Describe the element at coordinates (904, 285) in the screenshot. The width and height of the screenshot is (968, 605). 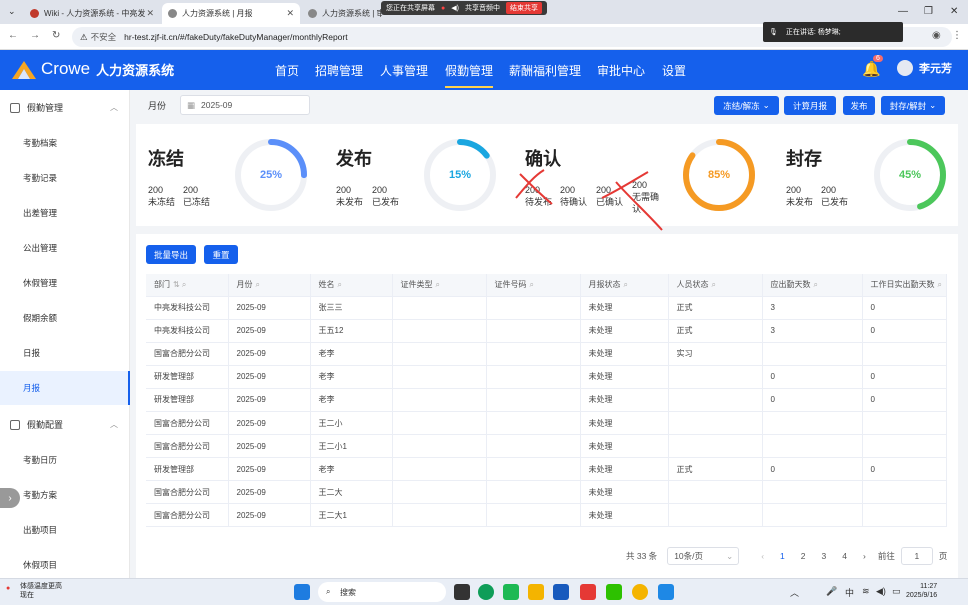
I see `column-header: 工作日实出勤天数 ⌕` at that location.